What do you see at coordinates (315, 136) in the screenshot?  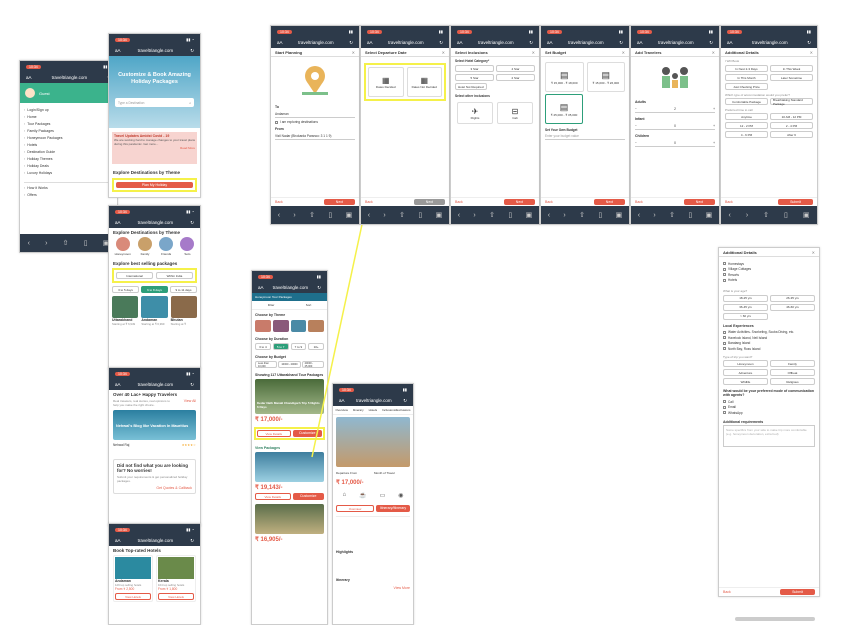 I see `from-input: Vizil Nadar (Bhokarda Paranoo: 3 1 1 9)` at bounding box center [315, 136].